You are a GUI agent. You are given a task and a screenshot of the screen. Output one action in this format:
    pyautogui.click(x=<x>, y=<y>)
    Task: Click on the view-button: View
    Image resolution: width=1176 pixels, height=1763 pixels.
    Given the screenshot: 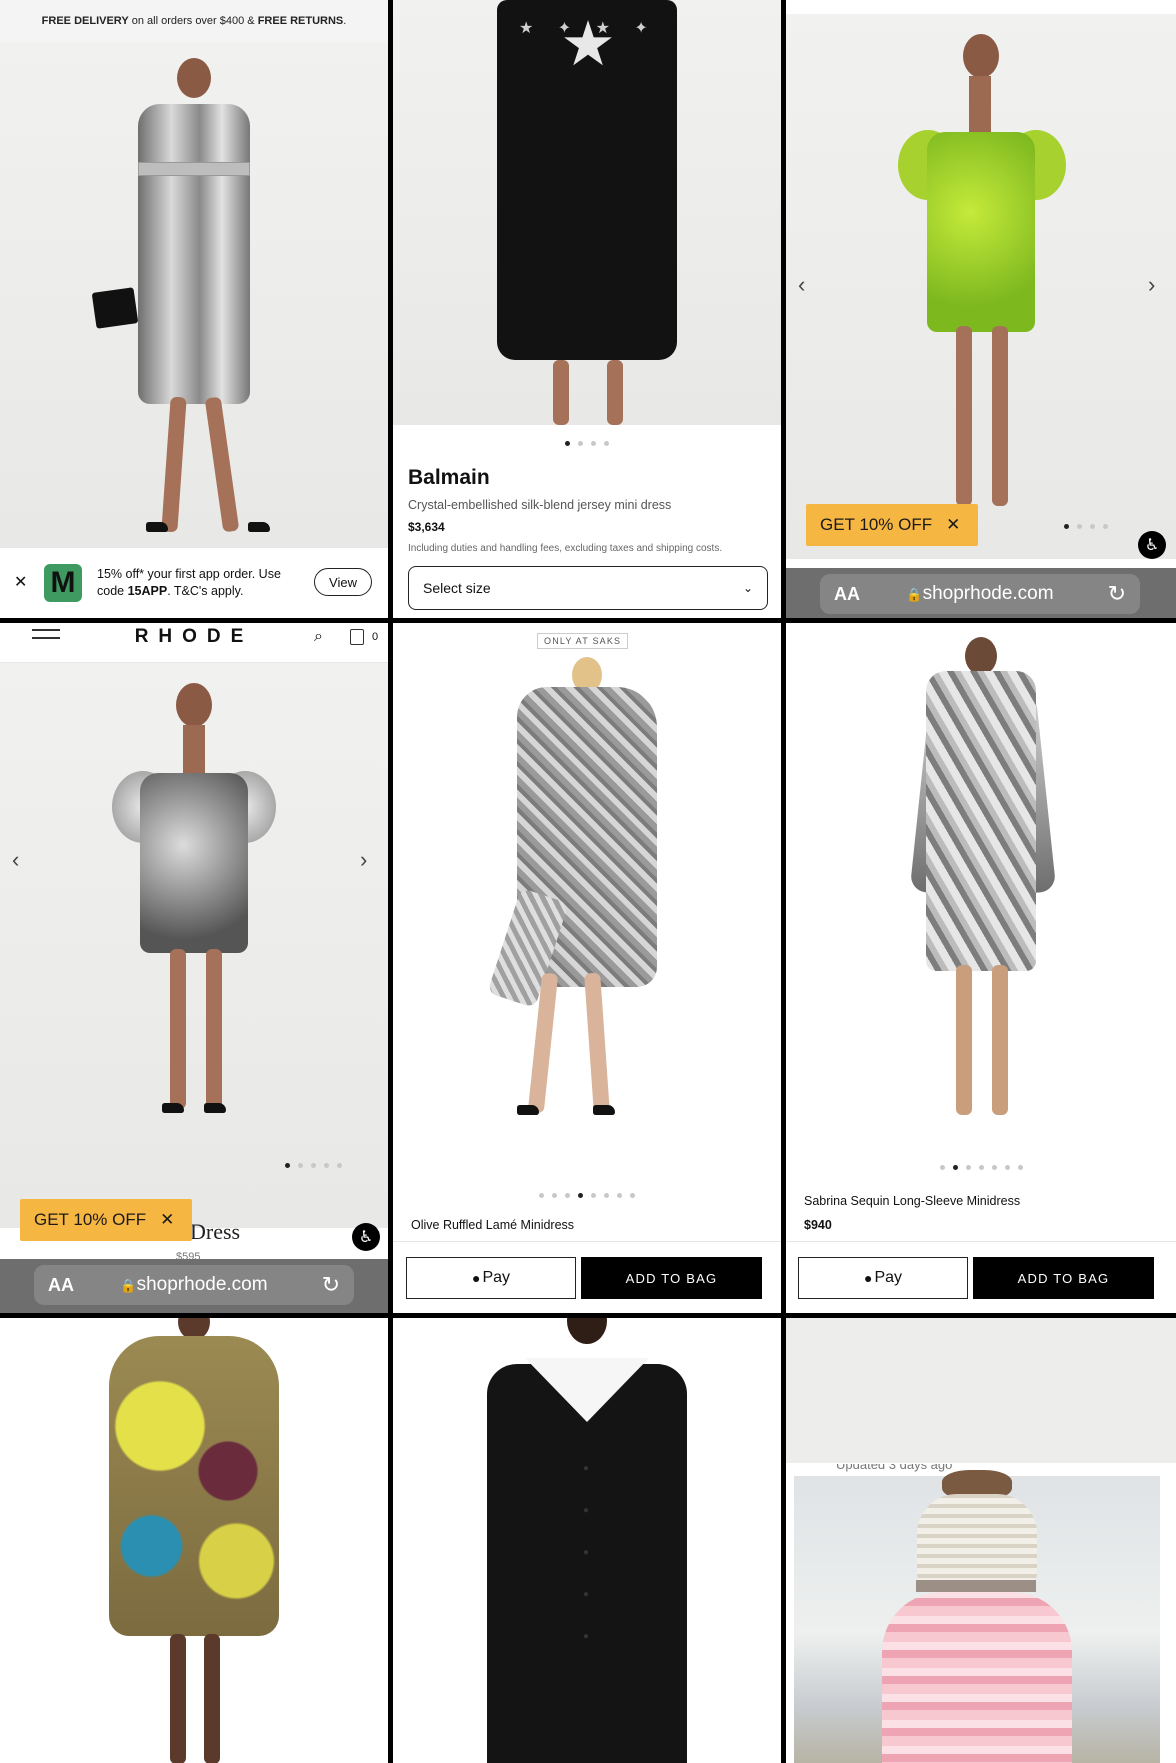 What is the action you would take?
    pyautogui.click(x=343, y=582)
    